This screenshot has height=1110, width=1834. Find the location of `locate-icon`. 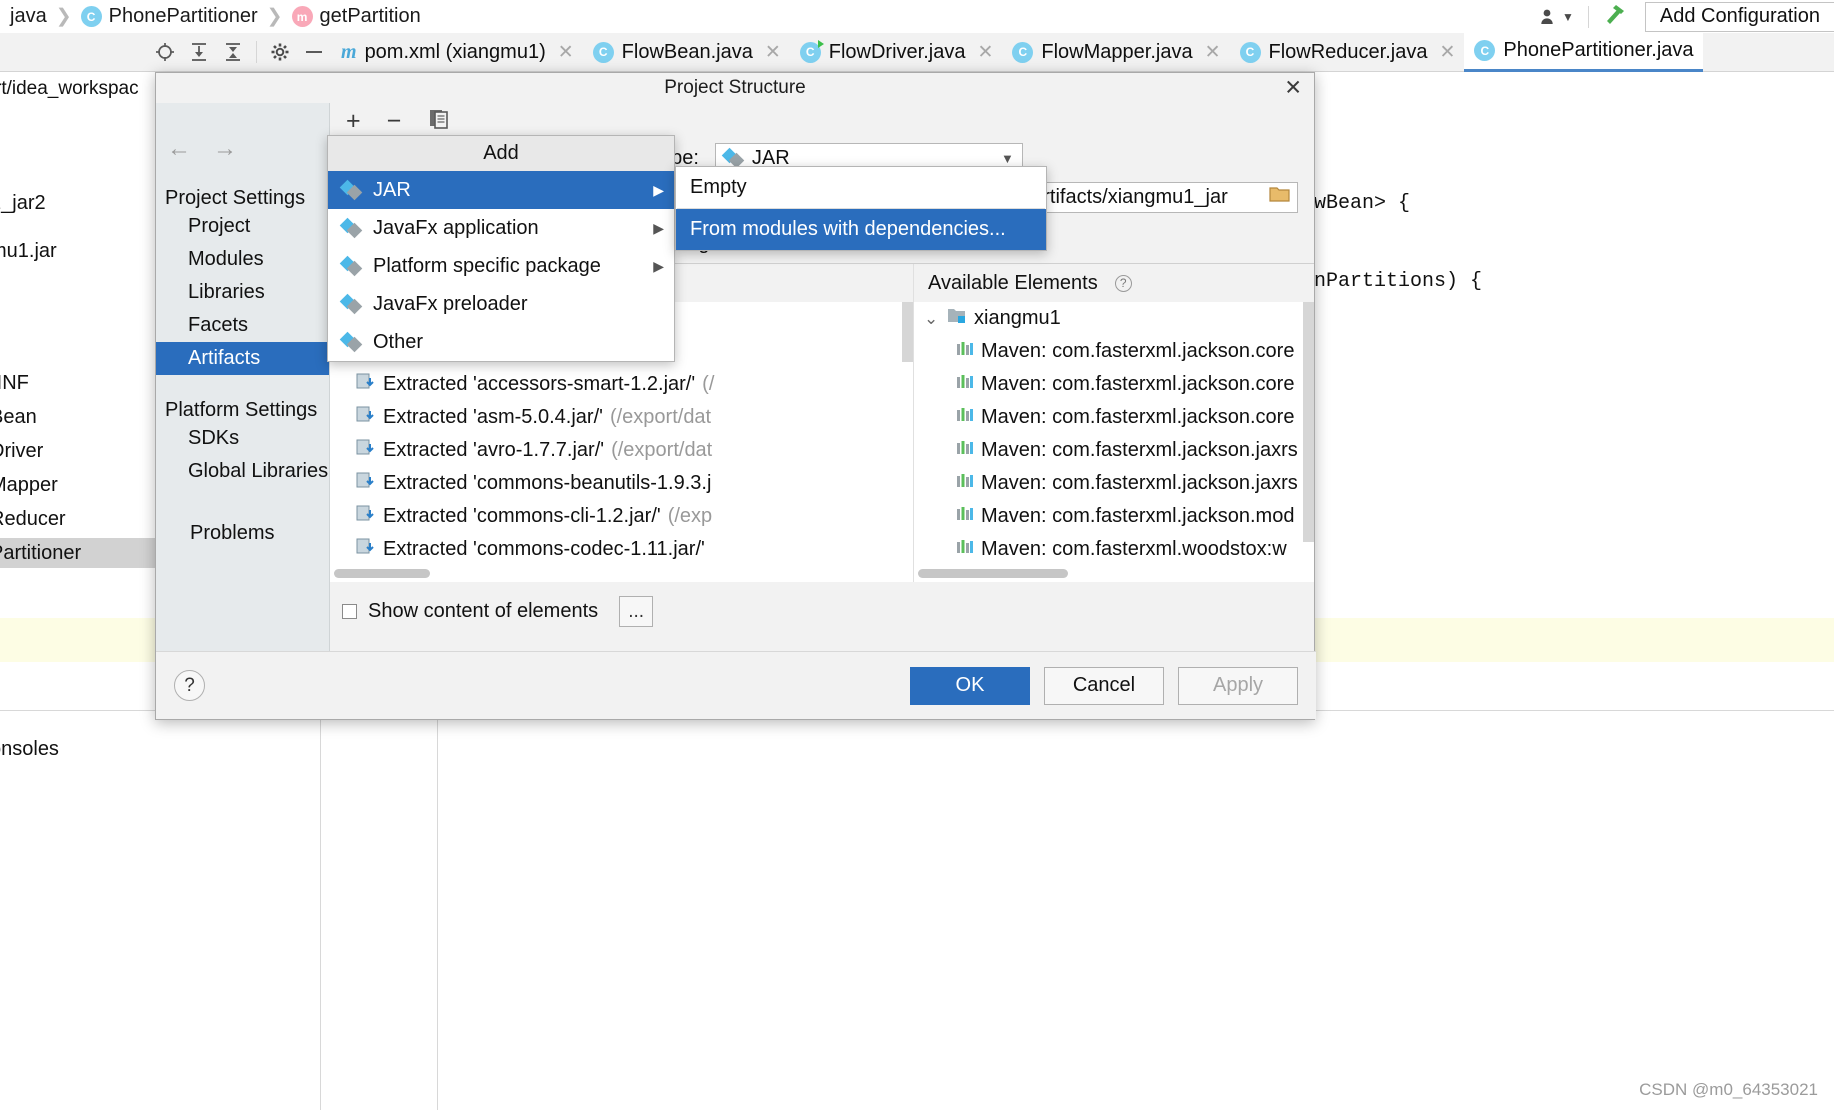

locate-icon is located at coordinates (165, 52).